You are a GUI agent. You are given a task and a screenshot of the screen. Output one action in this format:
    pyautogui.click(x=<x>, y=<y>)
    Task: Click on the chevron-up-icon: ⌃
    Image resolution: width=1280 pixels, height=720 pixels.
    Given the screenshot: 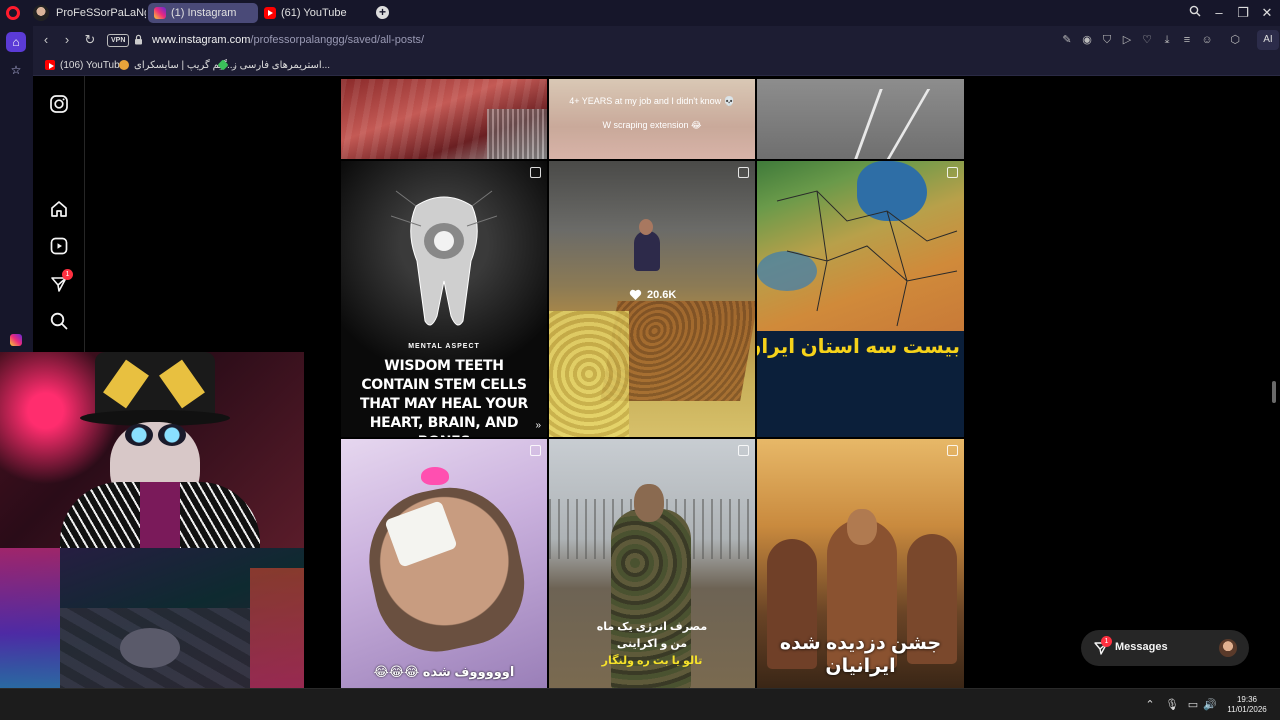 What is the action you would take?
    pyautogui.click(x=1150, y=705)
    